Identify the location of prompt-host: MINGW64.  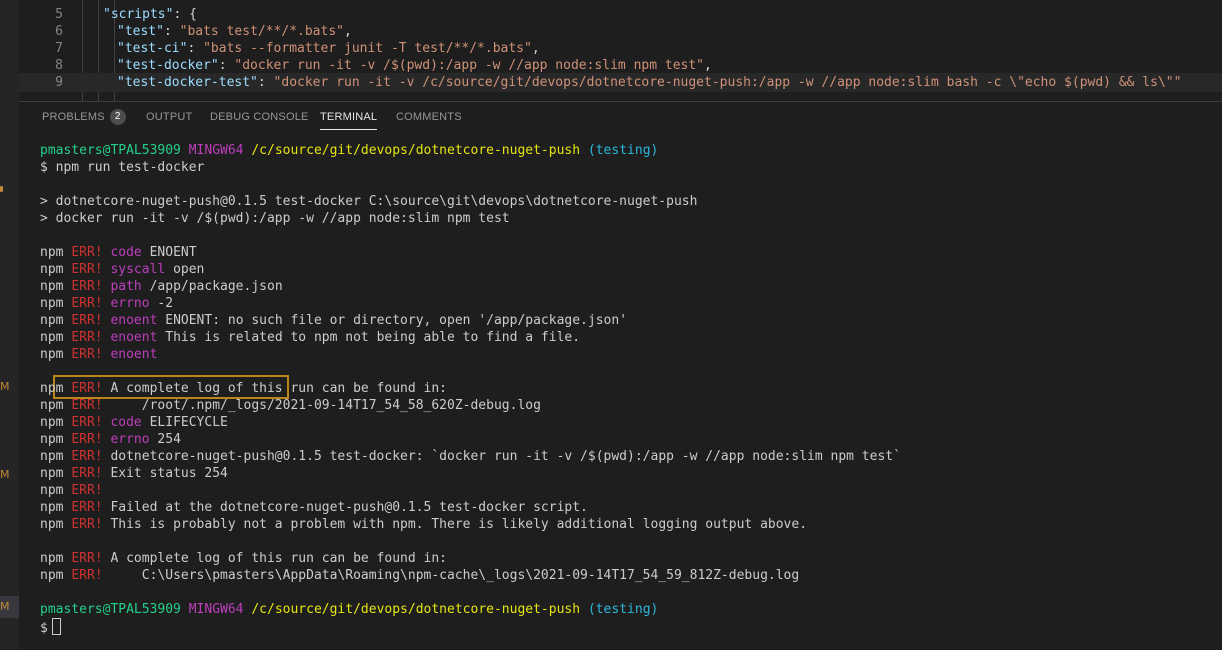
(216, 150).